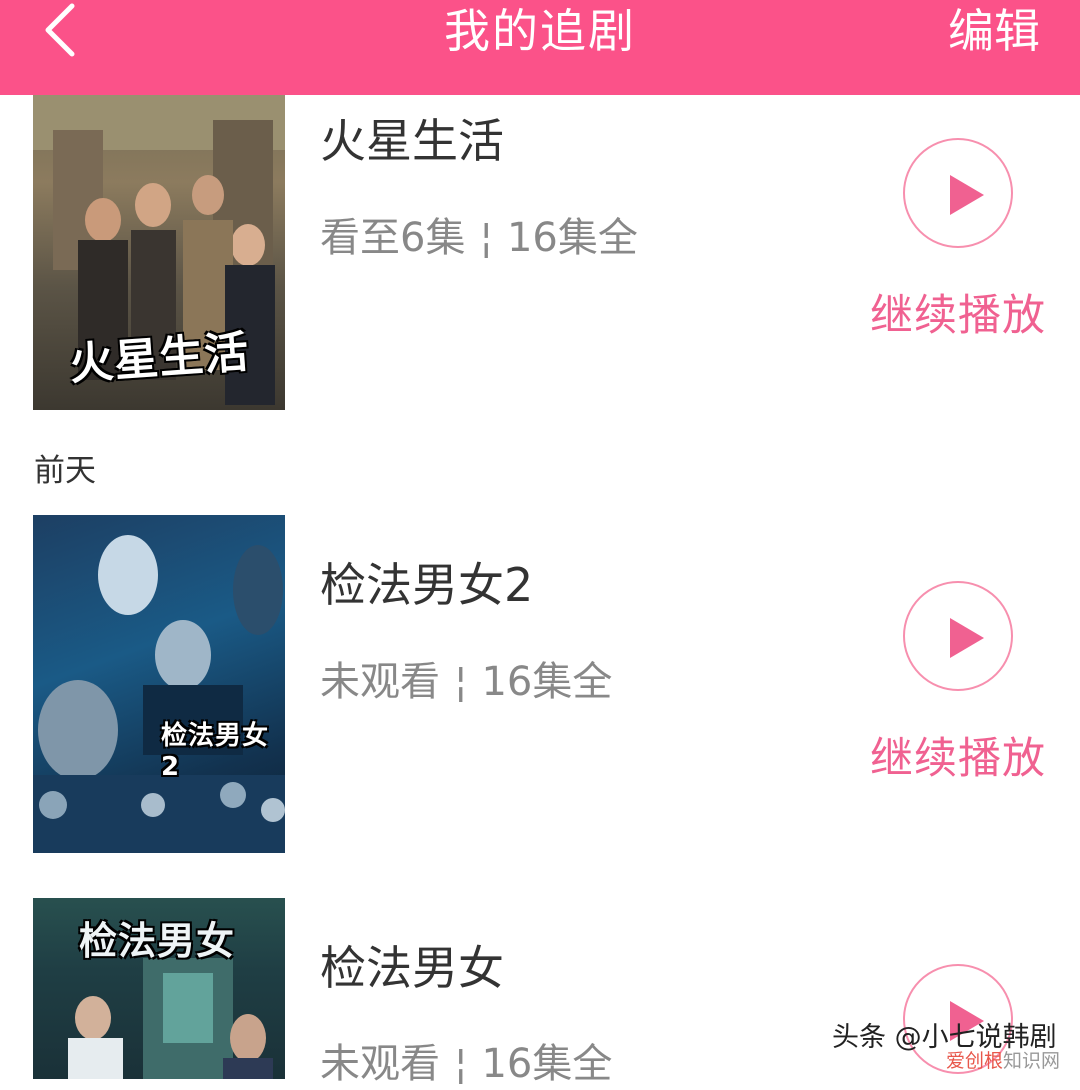 The image size is (1080, 1090). What do you see at coordinates (393, 238) in the screenshot?
I see `progress-text: 看至6集` at bounding box center [393, 238].